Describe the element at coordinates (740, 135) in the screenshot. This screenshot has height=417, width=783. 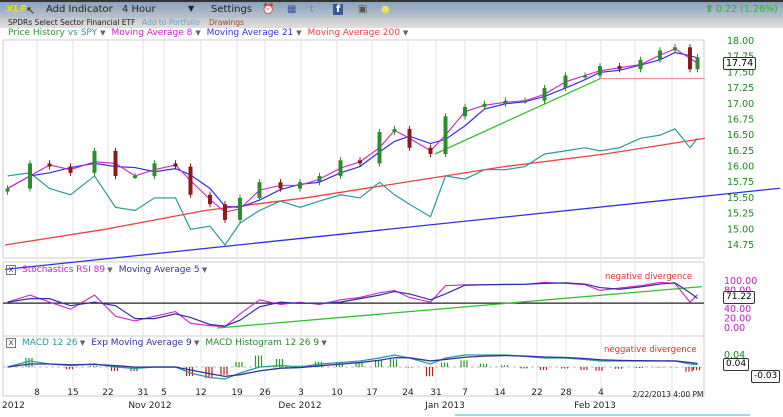
I see `price-axis-tick: 16.50` at that location.